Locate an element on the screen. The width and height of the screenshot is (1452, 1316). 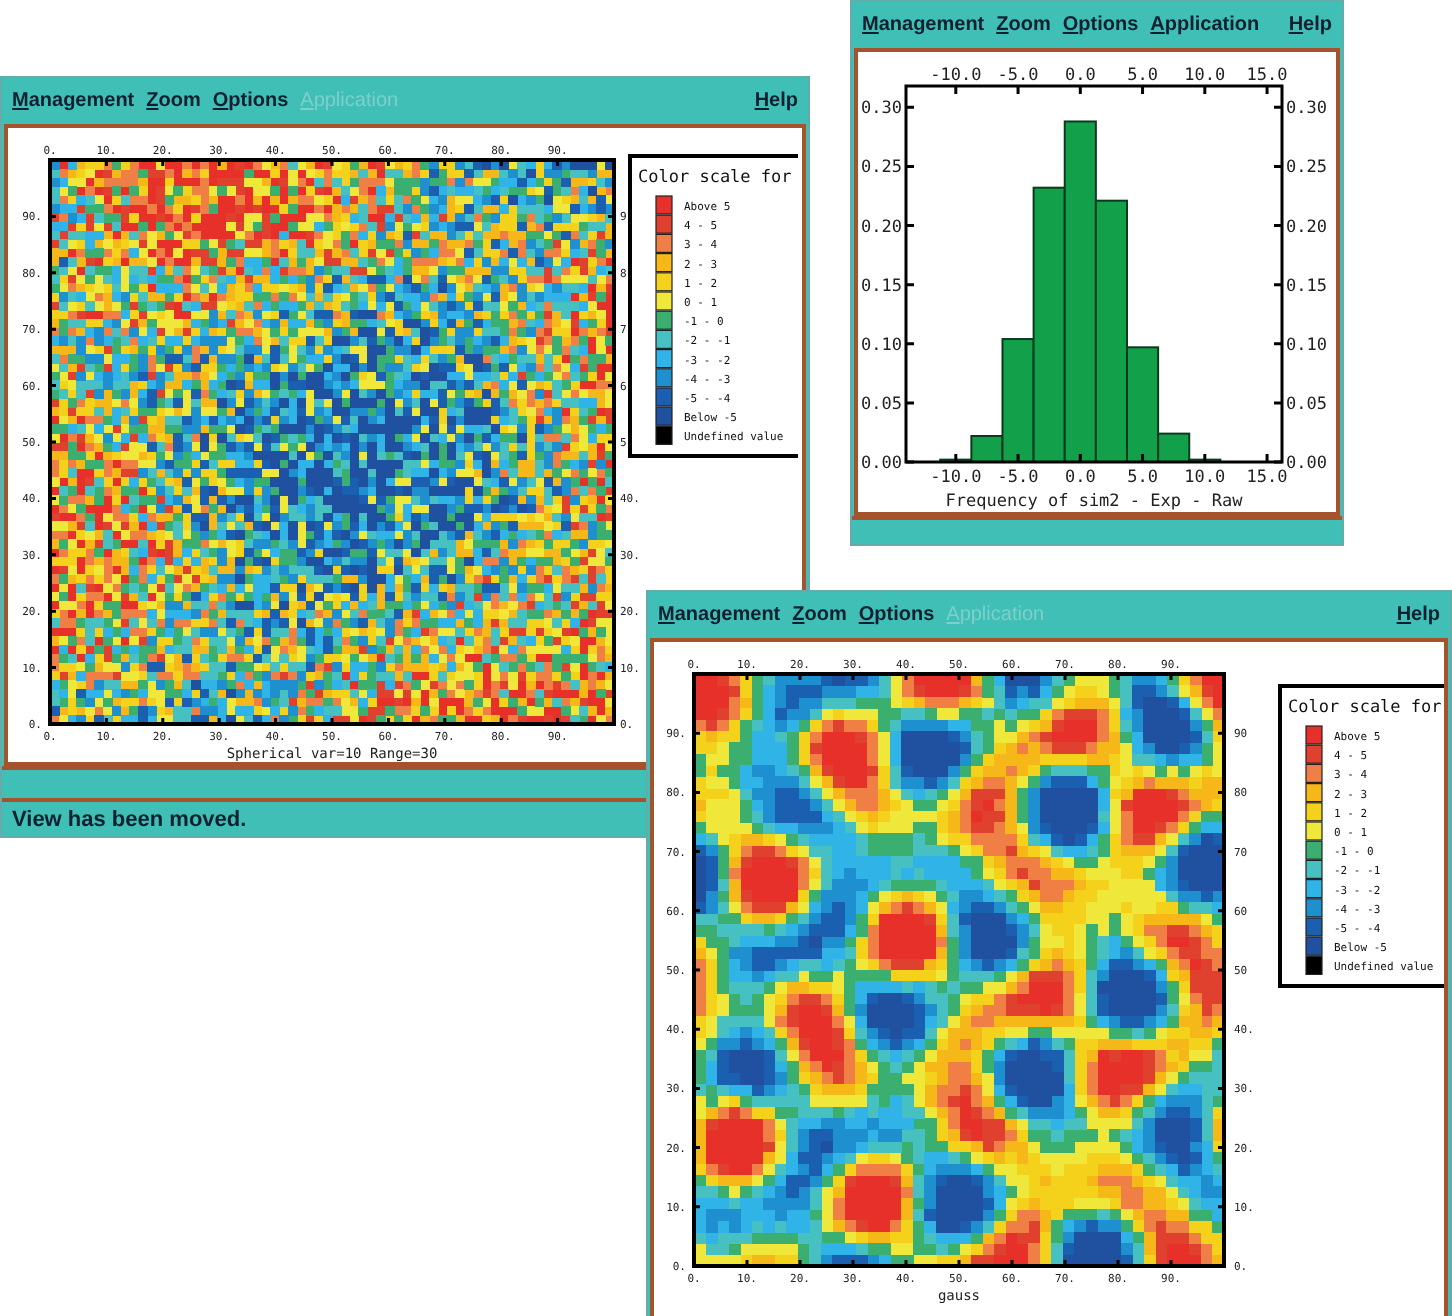
axis-title: Frequency of sim2 - Exp - Raw is located at coordinates (1094, 502).